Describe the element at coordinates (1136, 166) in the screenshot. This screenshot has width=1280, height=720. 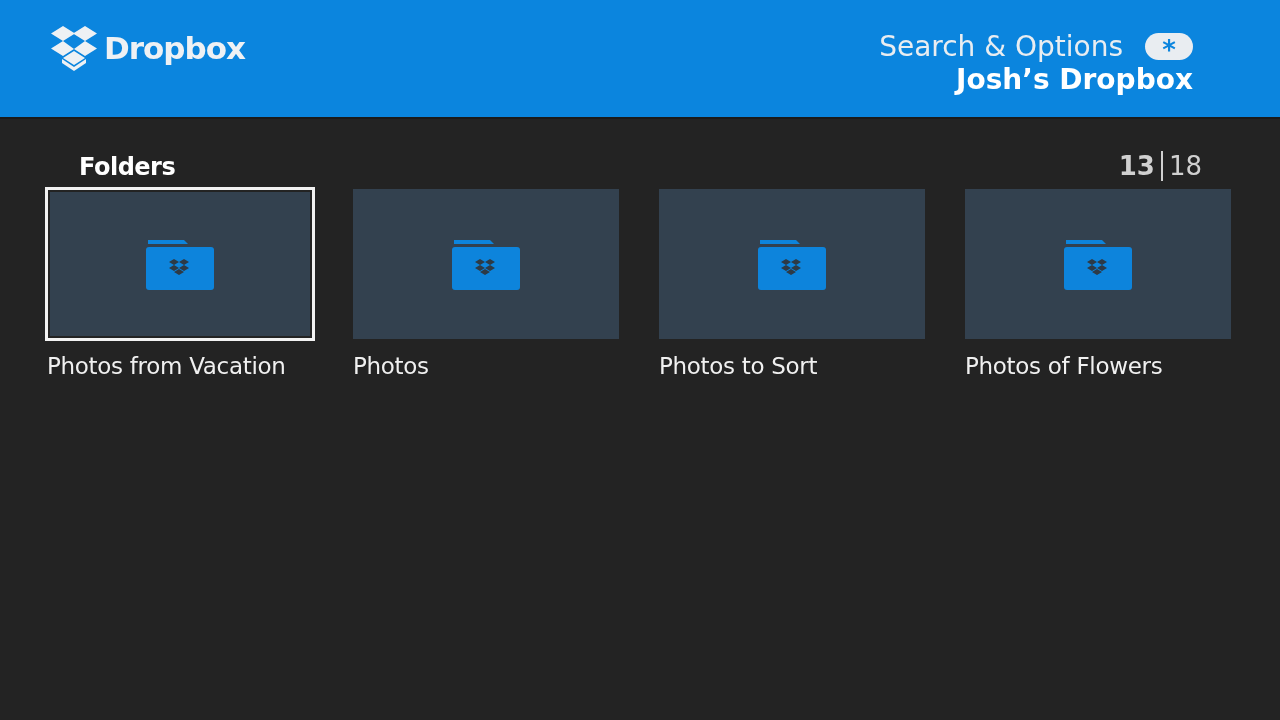
I see `item-position: 13` at that location.